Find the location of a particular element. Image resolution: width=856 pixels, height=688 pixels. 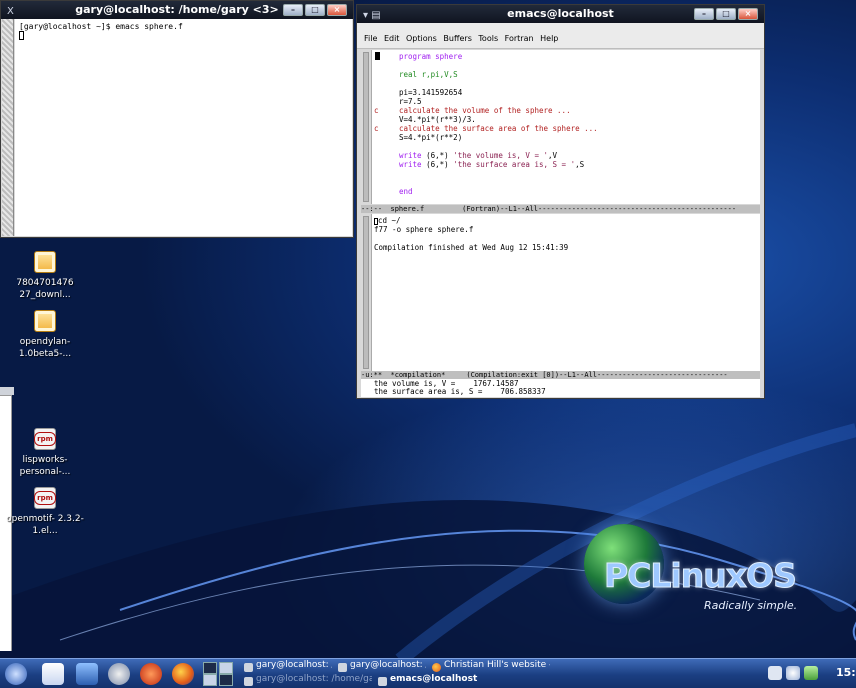

code-line: V=4.*pi*(r**3)/3. is located at coordinates (437, 119).